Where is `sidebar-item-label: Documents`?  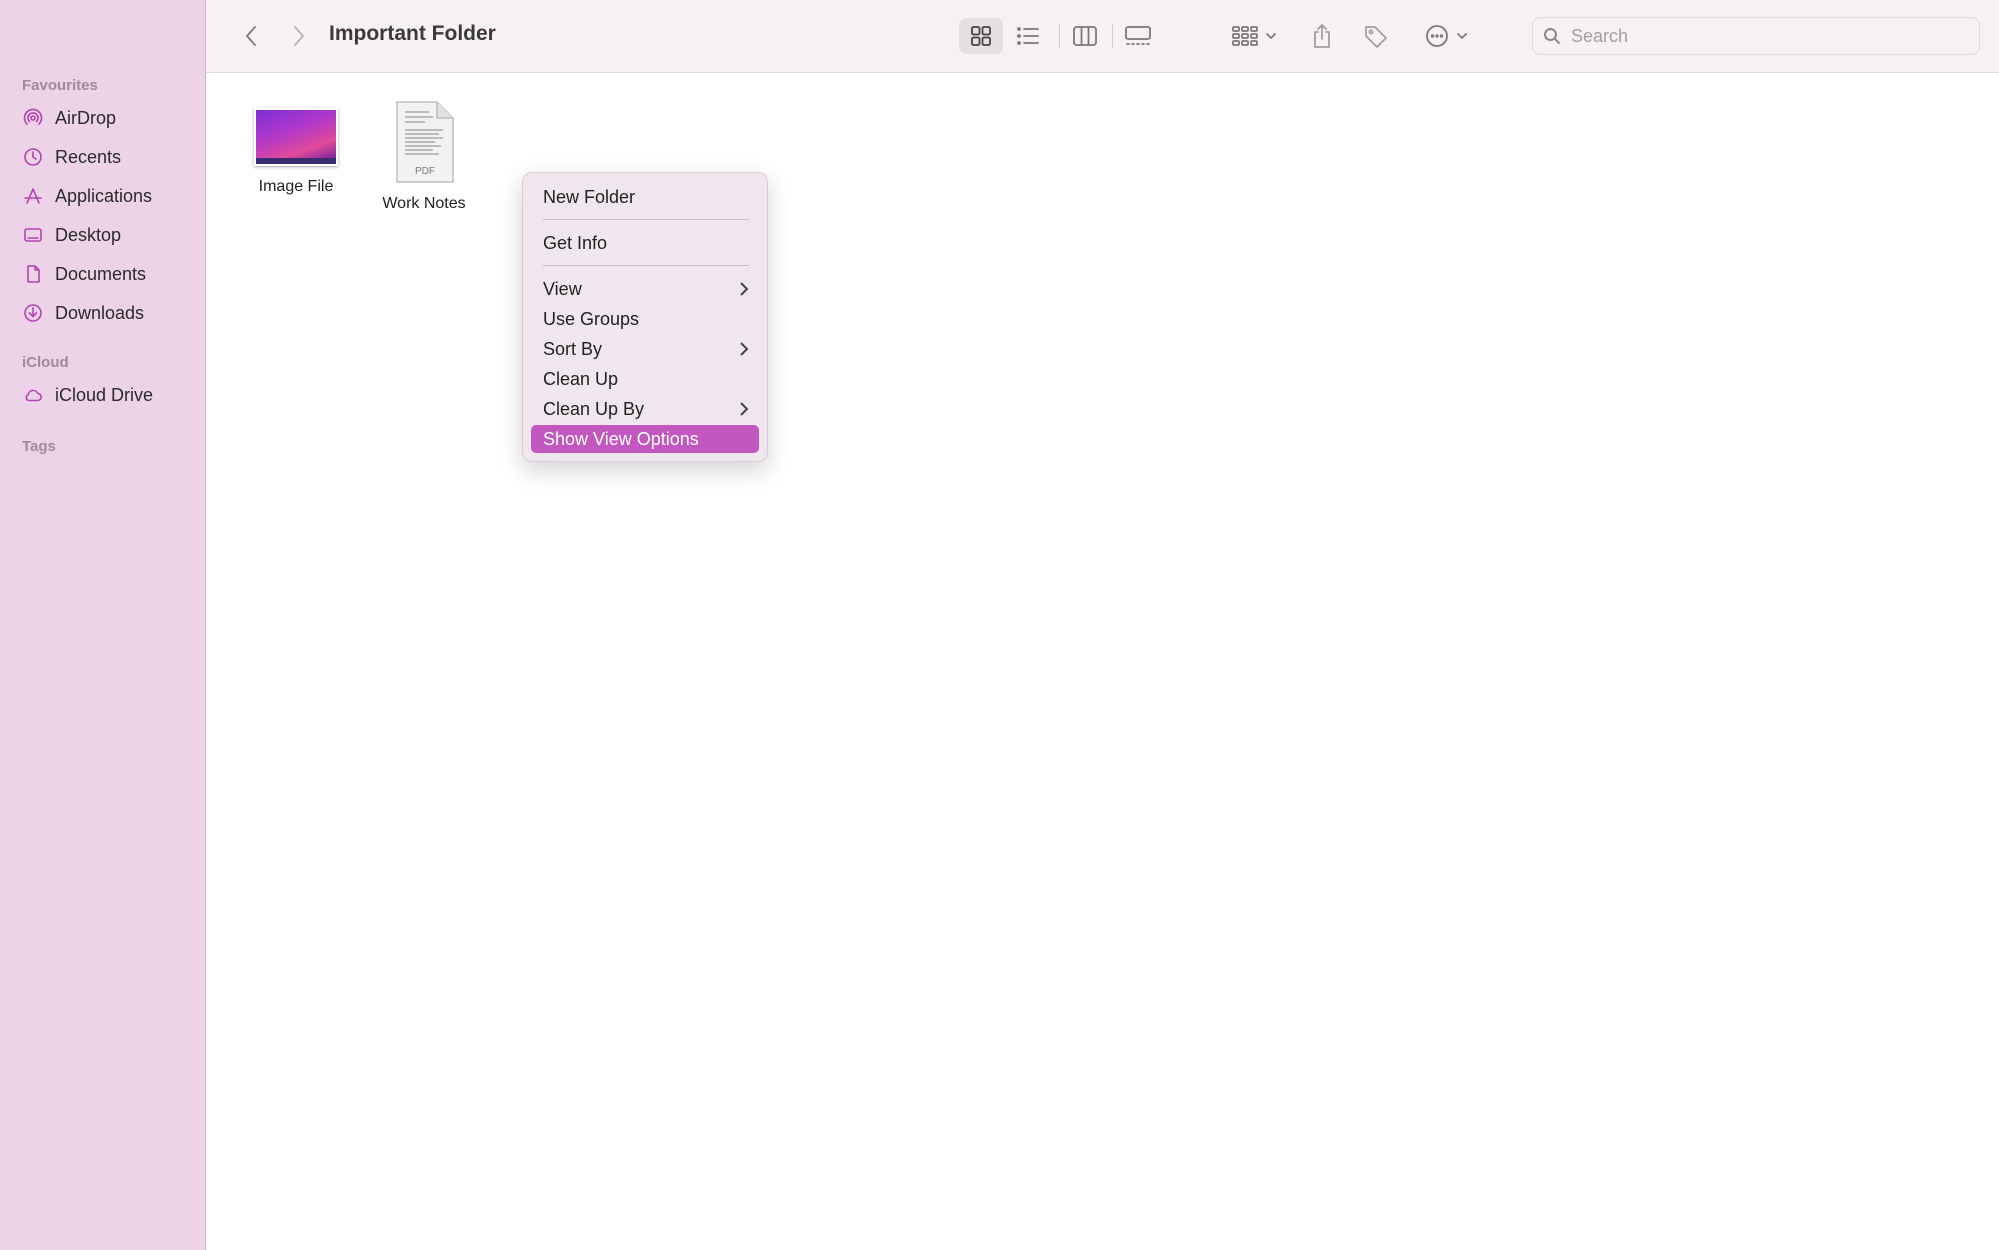 sidebar-item-label: Documents is located at coordinates (101, 273).